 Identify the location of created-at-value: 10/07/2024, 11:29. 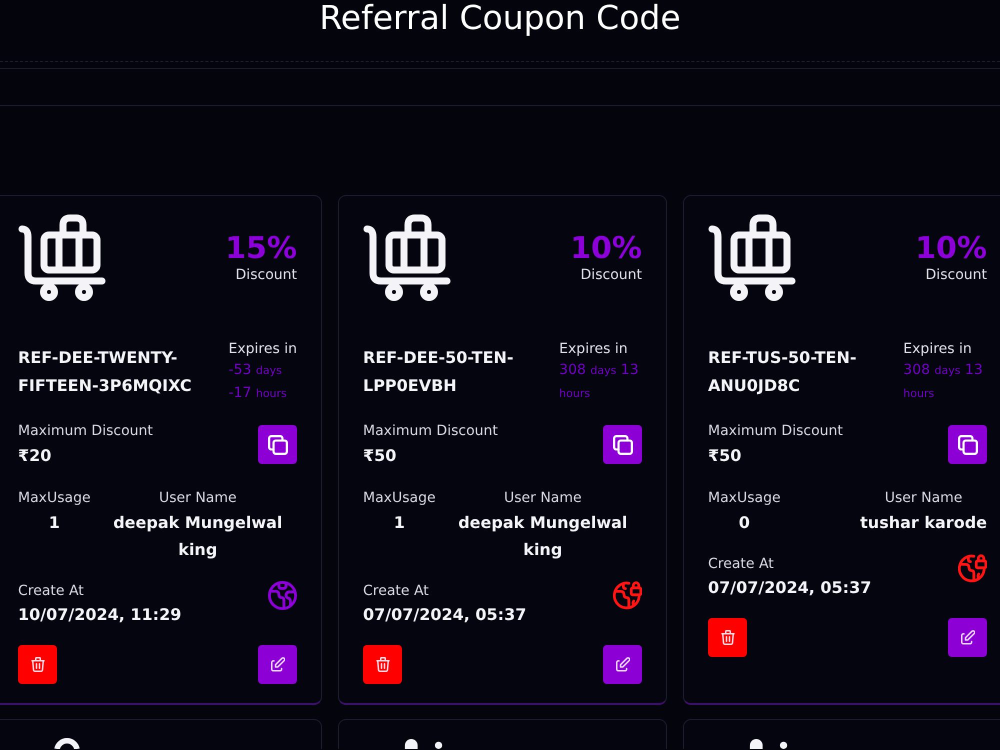
(100, 615).